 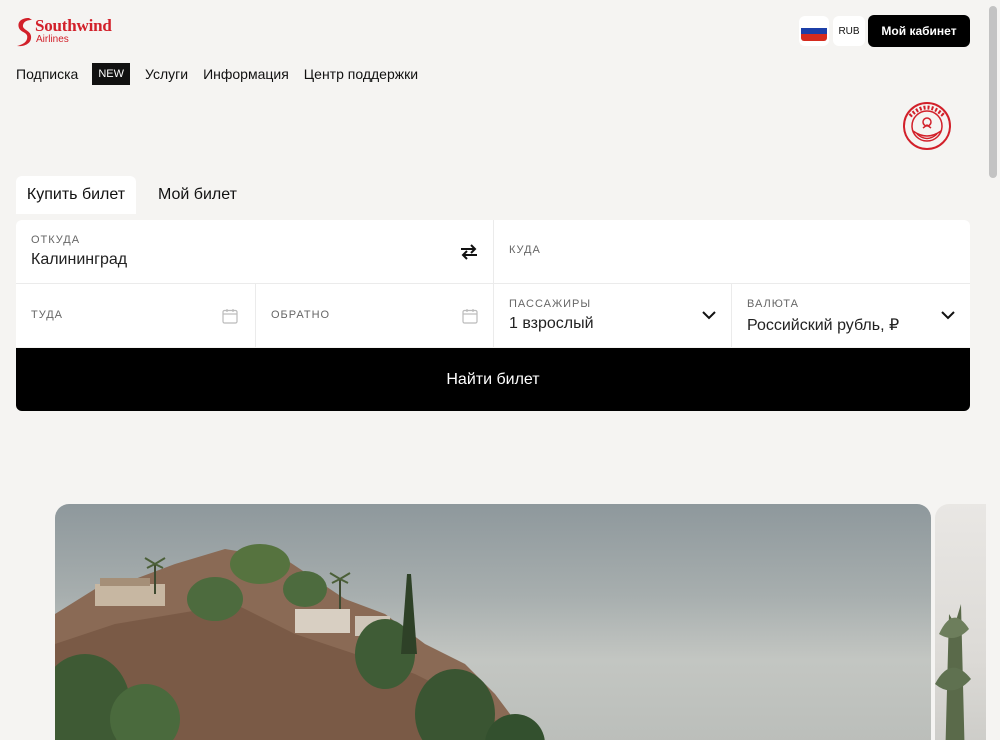 What do you see at coordinates (361, 74) in the screenshot?
I see `nav-support-center: Центр поддержки` at bounding box center [361, 74].